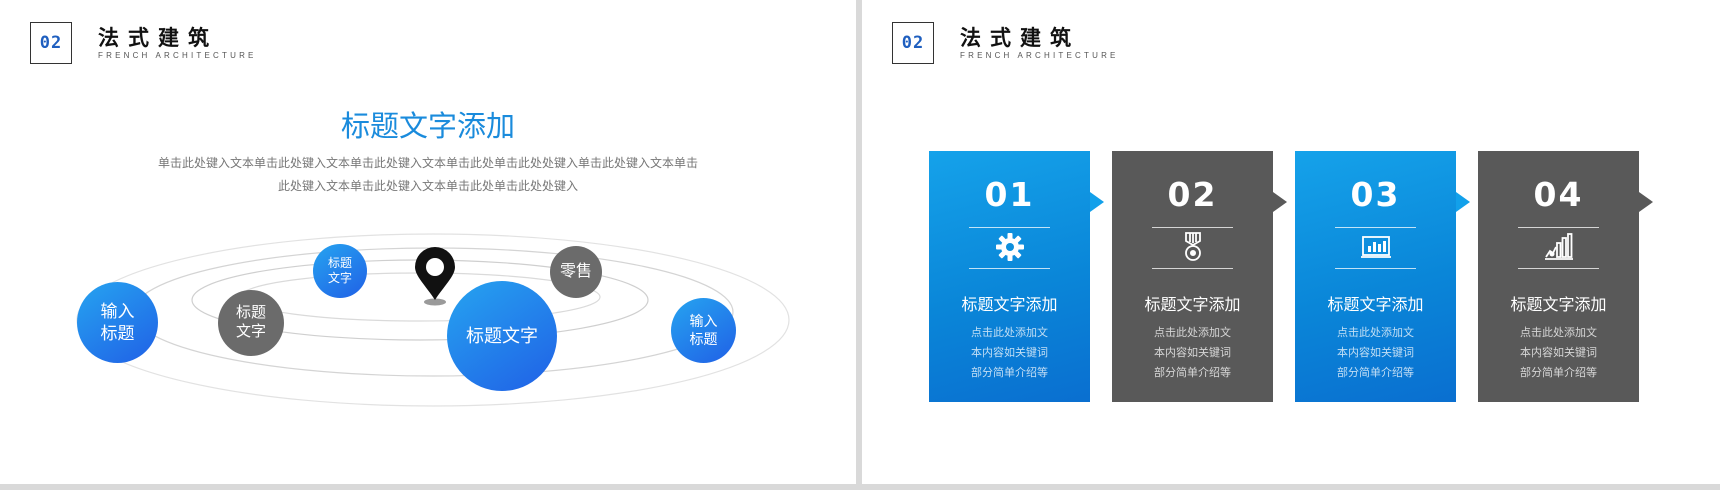 Image resolution: width=1720 pixels, height=490 pixels. What do you see at coordinates (1382, 276) in the screenshot?
I see `feature-card-03: 03 标题文字添加 点击此处添加文 本内容如关键词 部分简单介绍等` at bounding box center [1382, 276].